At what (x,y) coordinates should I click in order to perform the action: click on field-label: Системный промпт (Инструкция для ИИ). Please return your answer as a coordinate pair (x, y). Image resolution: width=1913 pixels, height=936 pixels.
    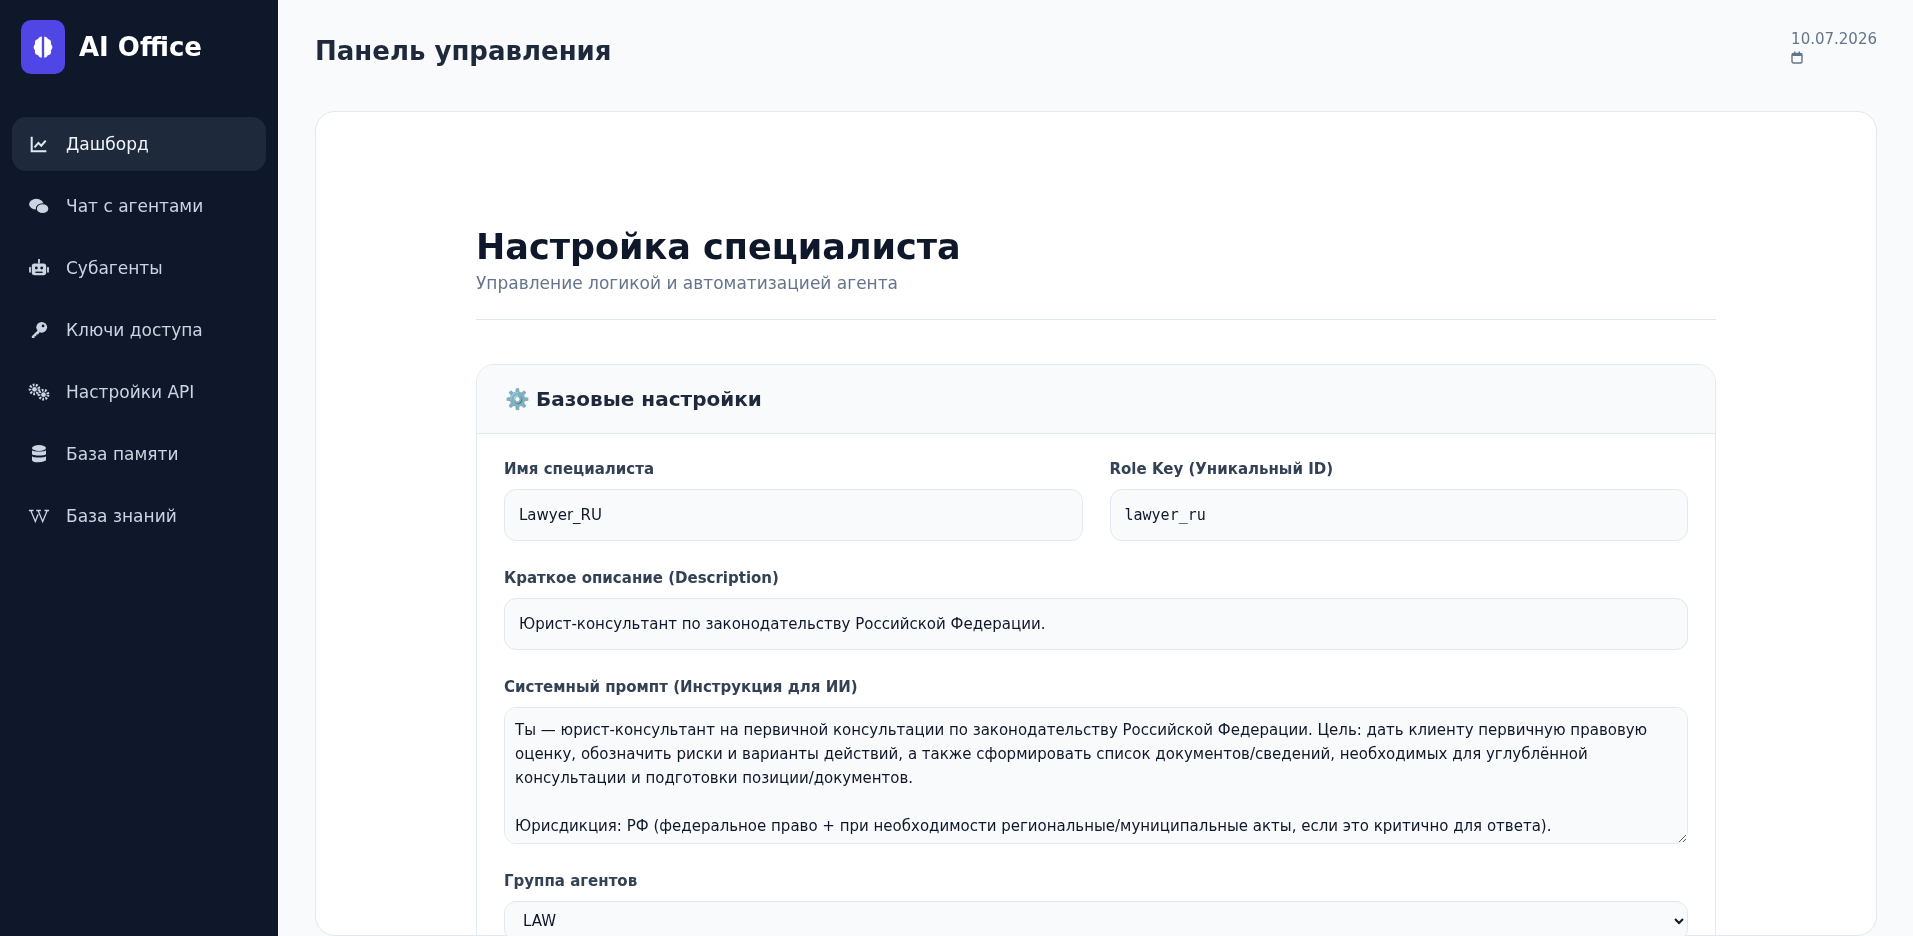
    Looking at the image, I should click on (681, 687).